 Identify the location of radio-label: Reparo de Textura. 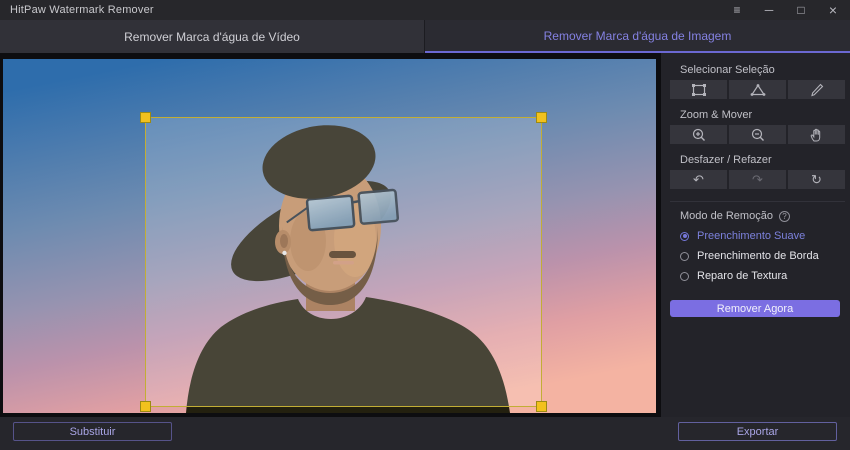
(742, 276).